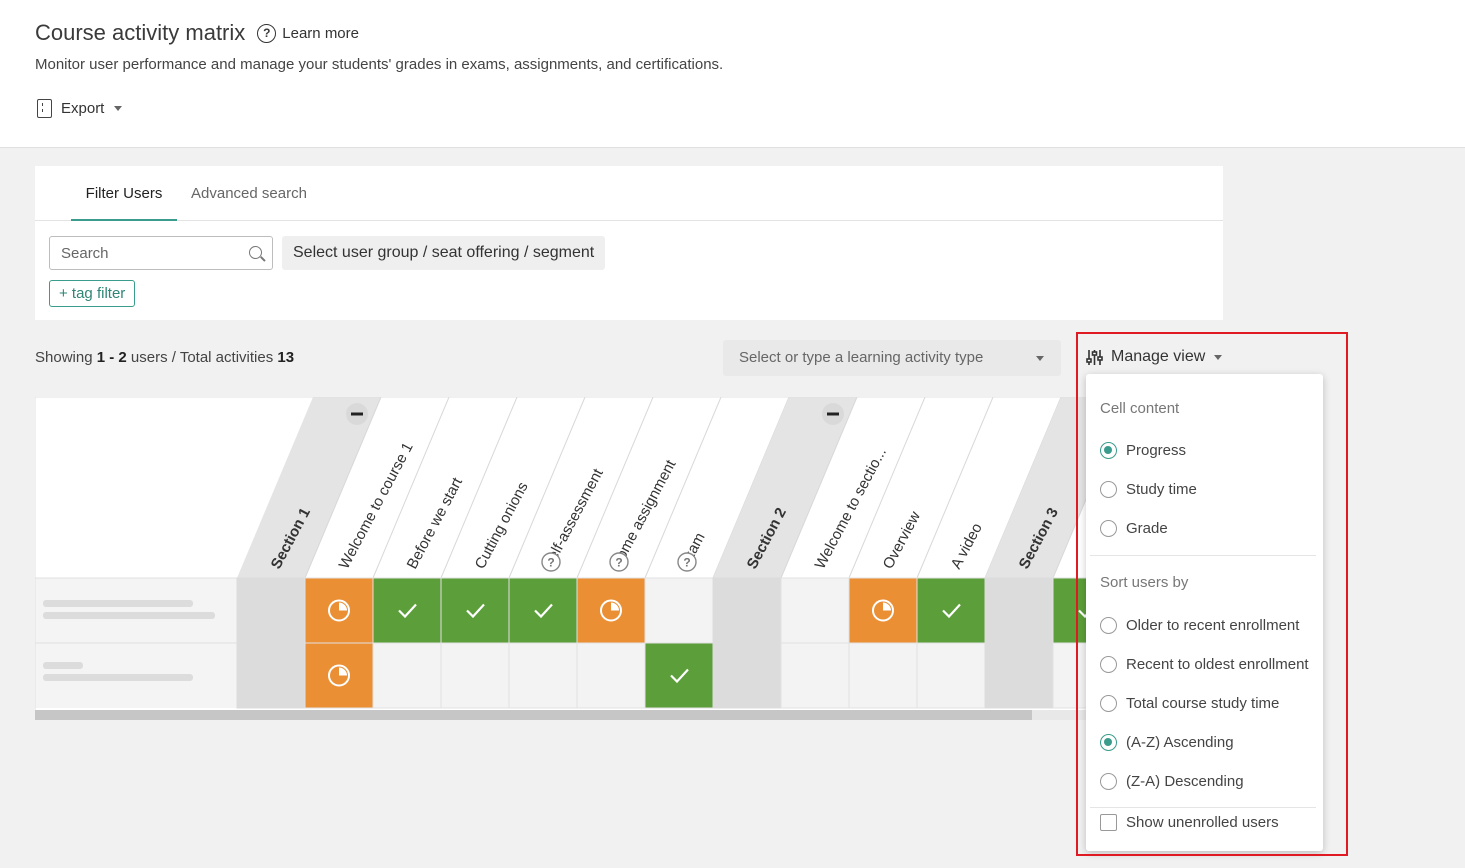  I want to click on radio-recent-to-oldest: Recent to oldest enrollment, so click(1204, 664).